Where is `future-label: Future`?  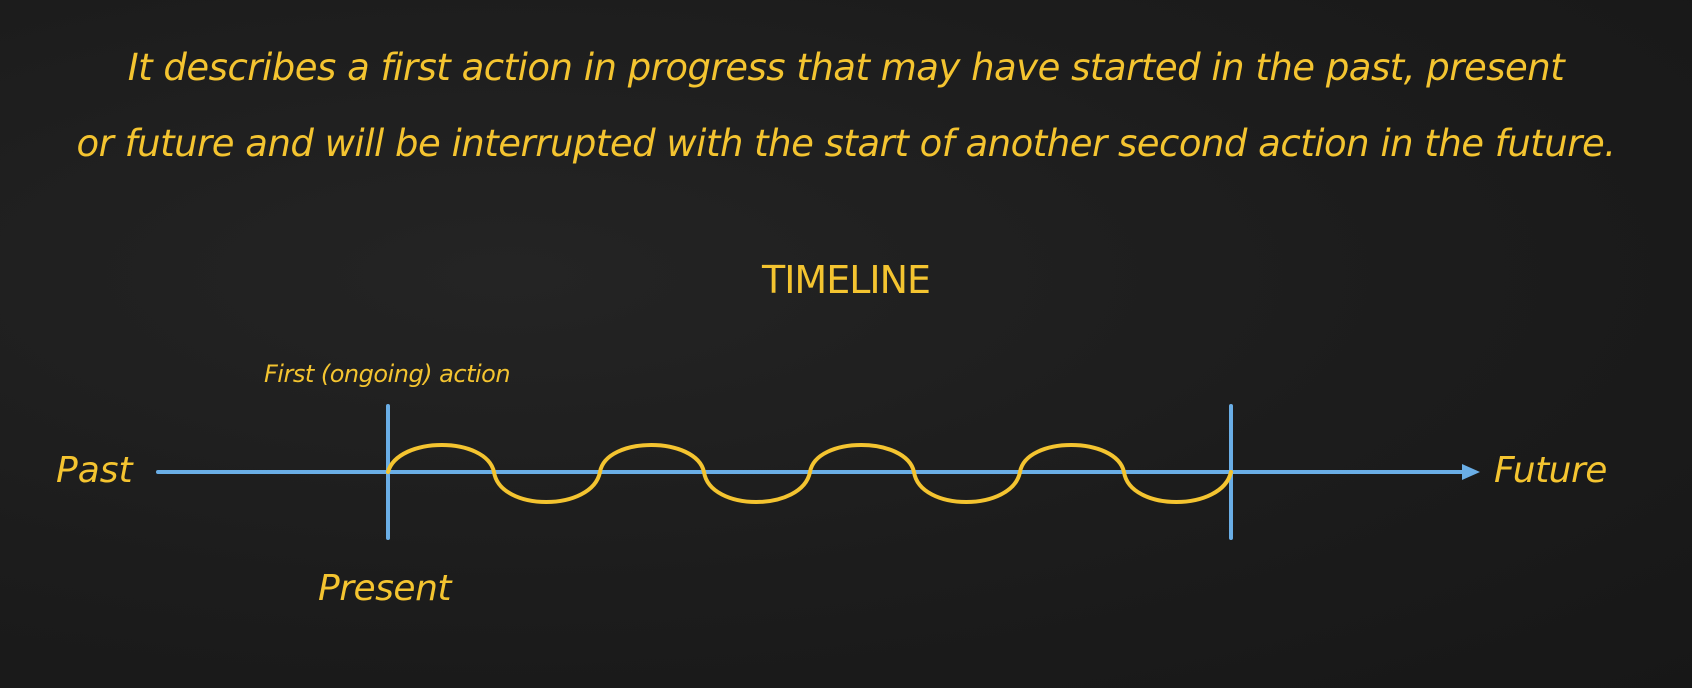 future-label: Future is located at coordinates (1550, 470).